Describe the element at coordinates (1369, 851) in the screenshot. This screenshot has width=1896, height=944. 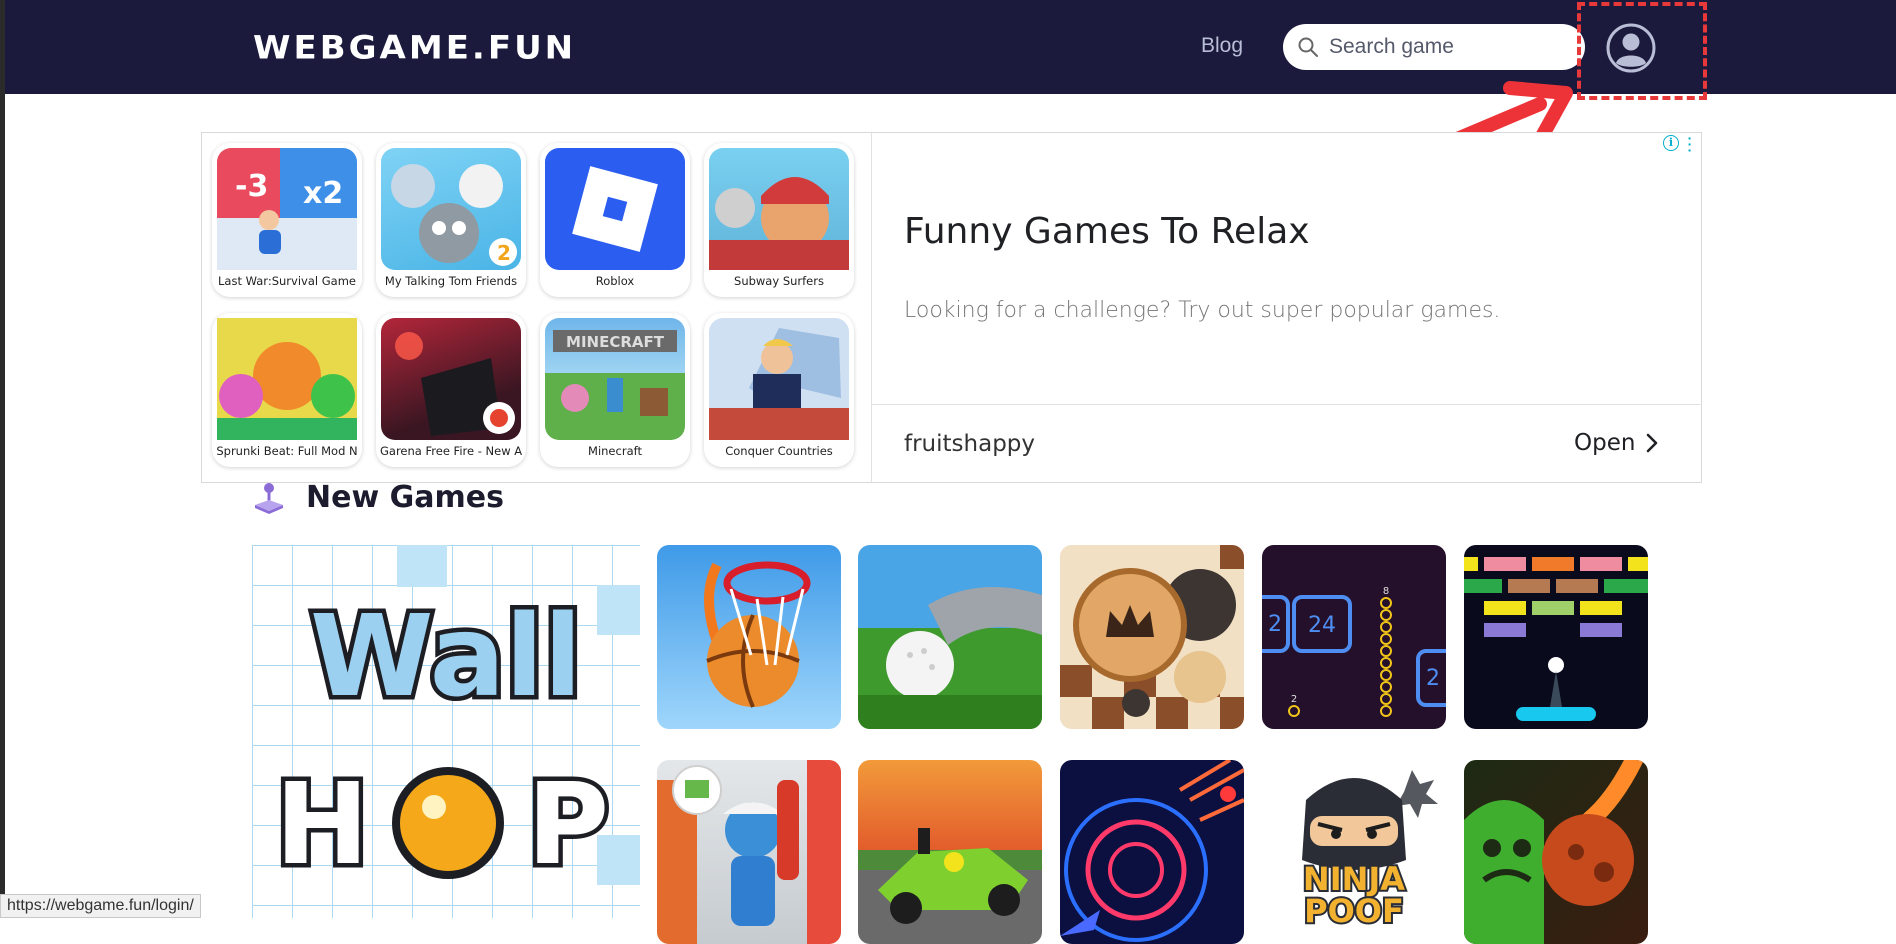
I see `ninja-game-thumbnail: NINJA POOF` at that location.